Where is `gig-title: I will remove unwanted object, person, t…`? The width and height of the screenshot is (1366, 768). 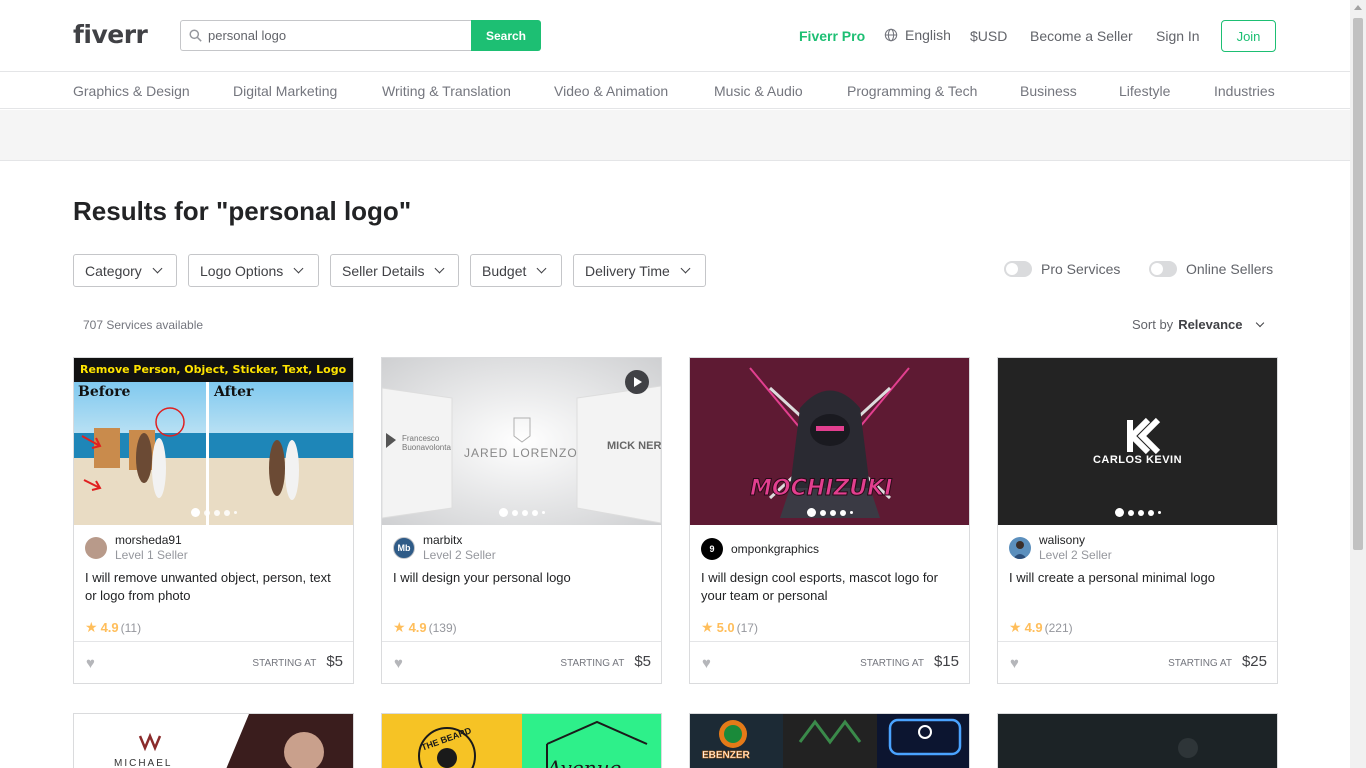
gig-title: I will remove unwanted object, person, t… is located at coordinates (214, 587).